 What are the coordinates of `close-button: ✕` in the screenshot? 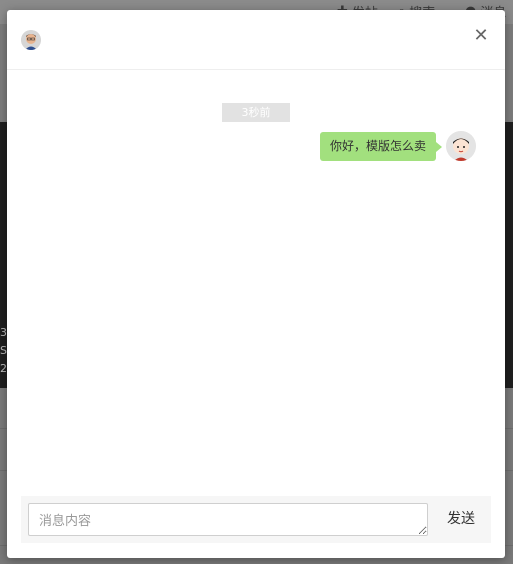 It's located at (481, 36).